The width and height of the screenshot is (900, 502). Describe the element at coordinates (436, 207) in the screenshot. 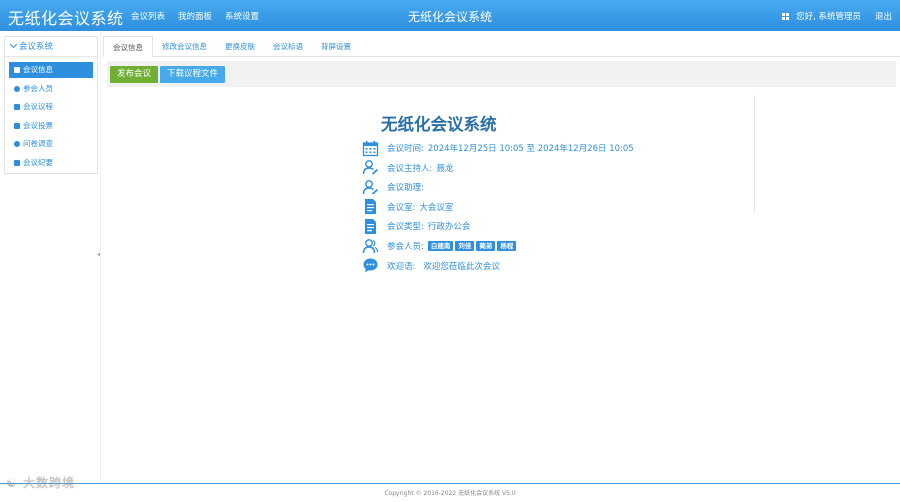

I see `meeting-room-value: 大会议室` at that location.